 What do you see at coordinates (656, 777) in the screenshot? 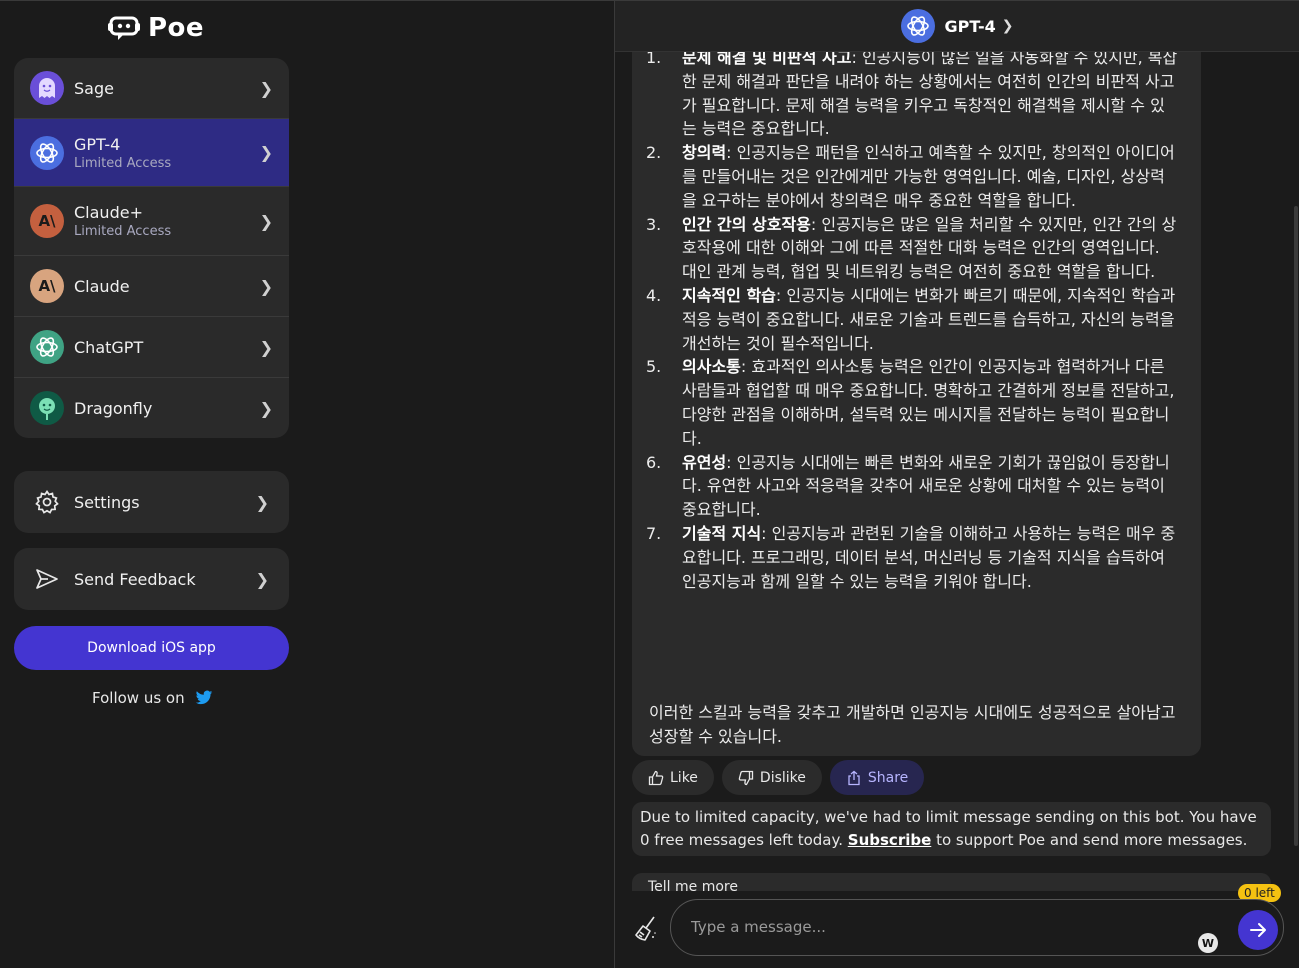
I see `thumbs-up-icon` at bounding box center [656, 777].